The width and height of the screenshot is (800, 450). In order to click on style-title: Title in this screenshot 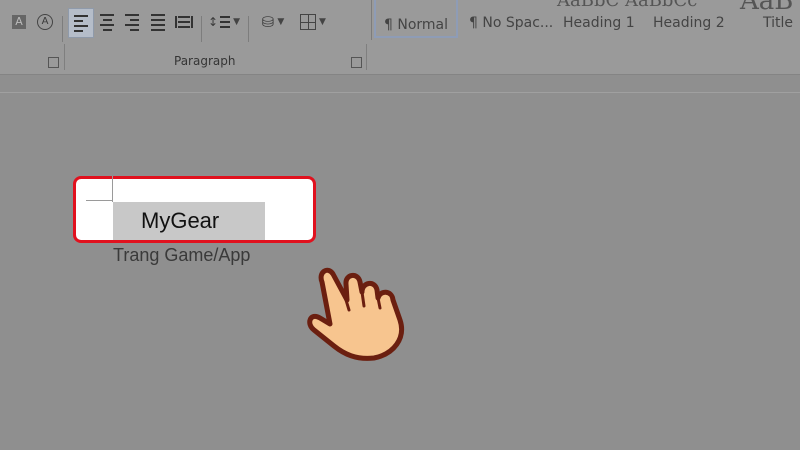, I will do `click(778, 23)`.